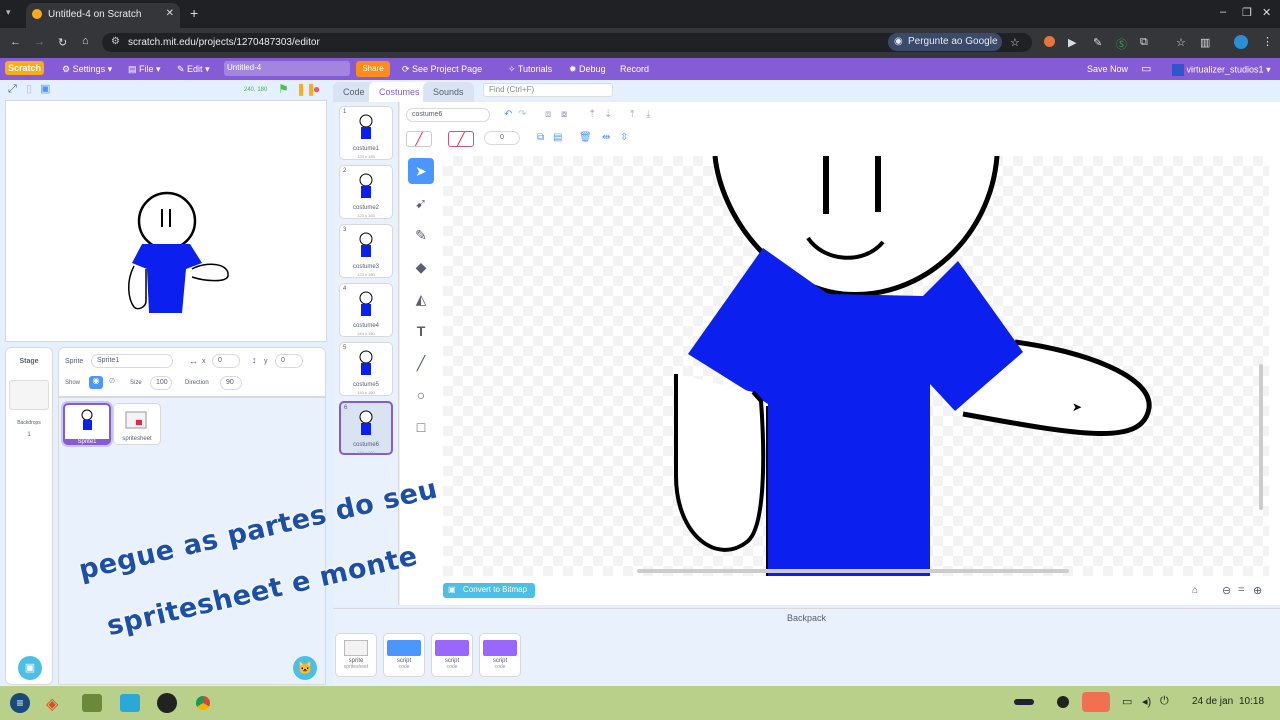 The height and width of the screenshot is (720, 1280). What do you see at coordinates (366, 428) in the screenshot?
I see `costume-tile-6: 6 costume6 130 x 160` at bounding box center [366, 428].